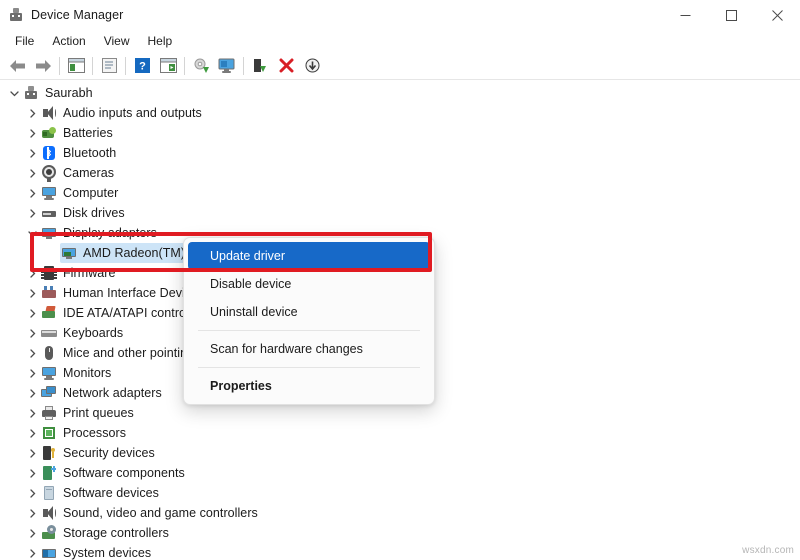 This screenshot has height=560, width=800. I want to click on display-adapter-icon, so click(49, 233).